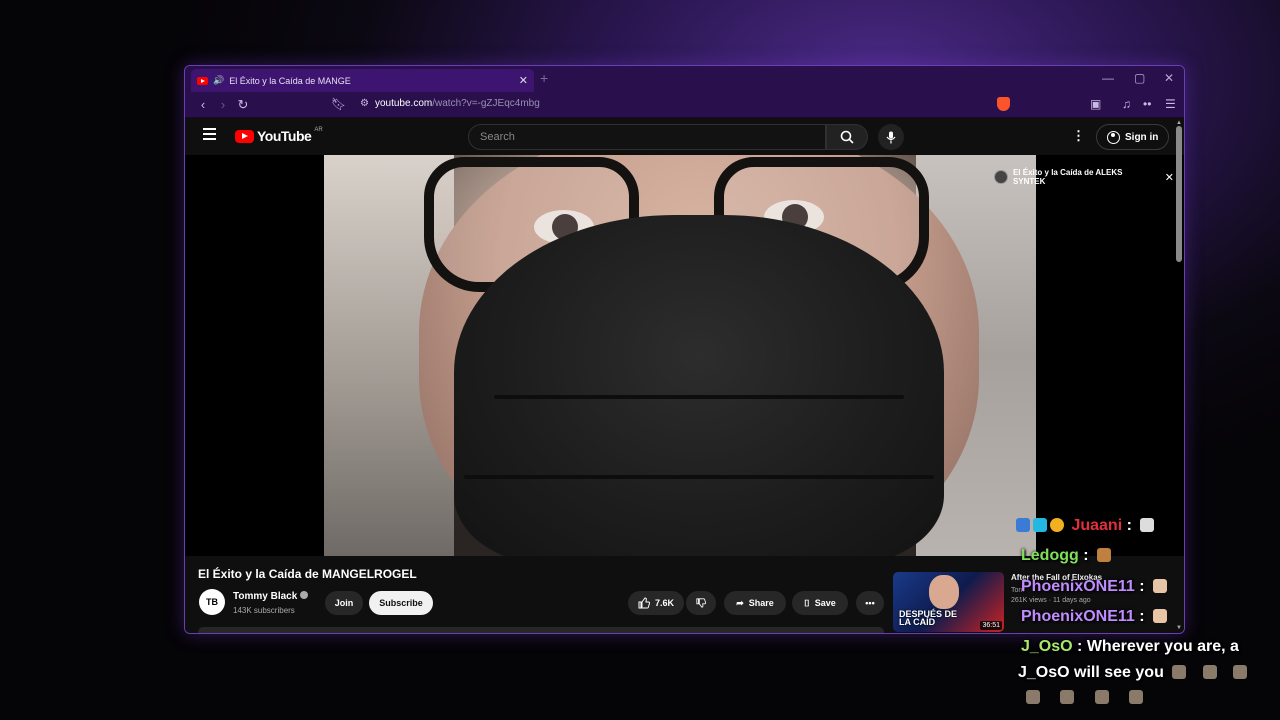 Image resolution: width=1280 pixels, height=720 pixels. Describe the element at coordinates (1095, 104) in the screenshot. I see `wallet-icon: ▣` at that location.